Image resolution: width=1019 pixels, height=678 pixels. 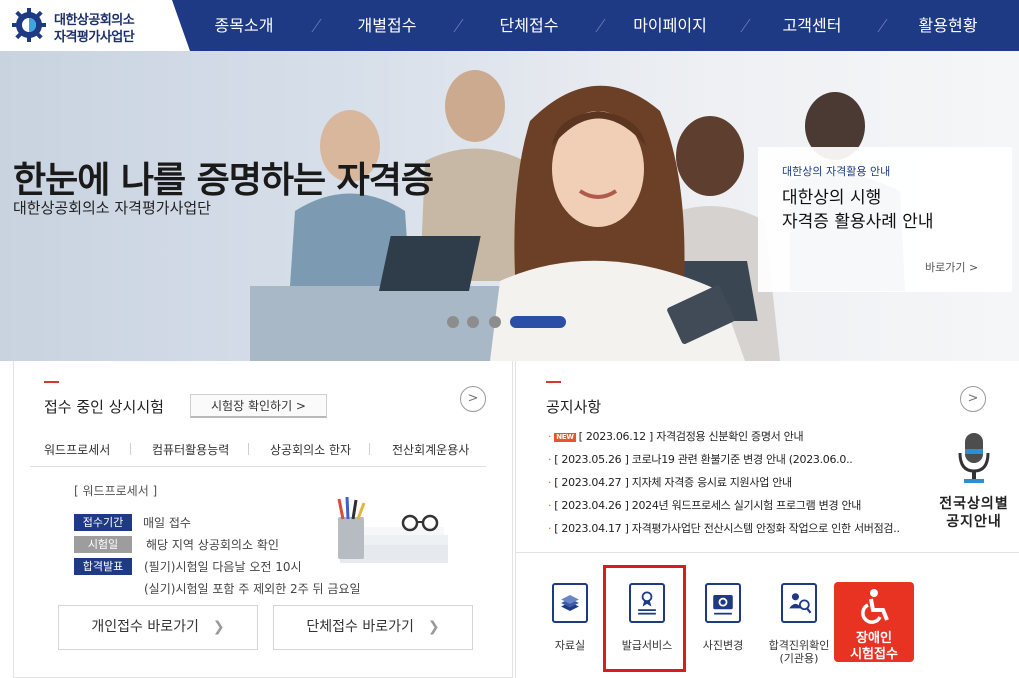 What do you see at coordinates (616, 436) in the screenshot?
I see `notice-date: [ 2023.06.12 ]` at bounding box center [616, 436].